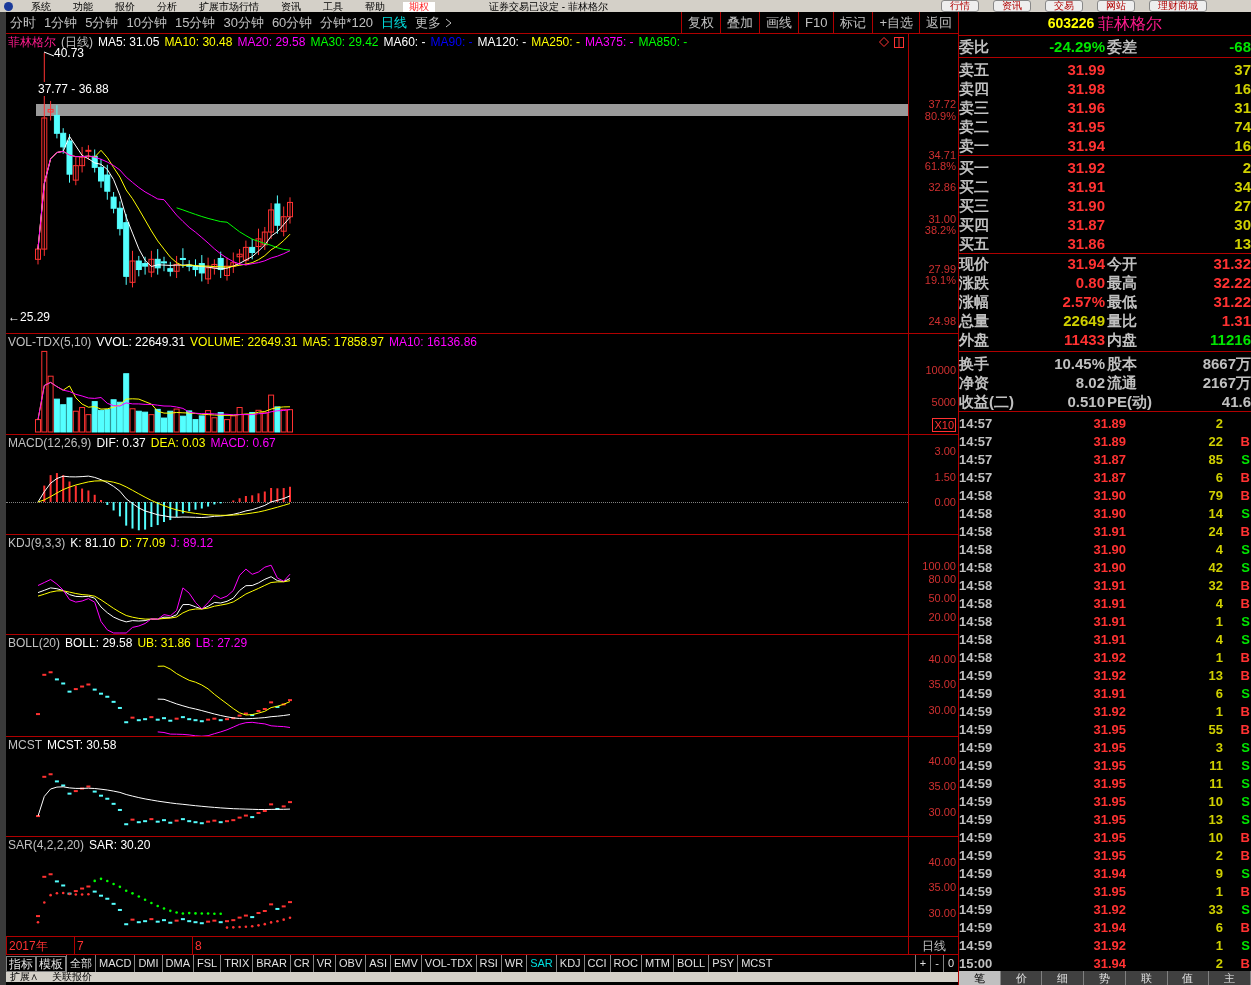  I want to click on toolbar-button: 叠加, so click(739, 22).